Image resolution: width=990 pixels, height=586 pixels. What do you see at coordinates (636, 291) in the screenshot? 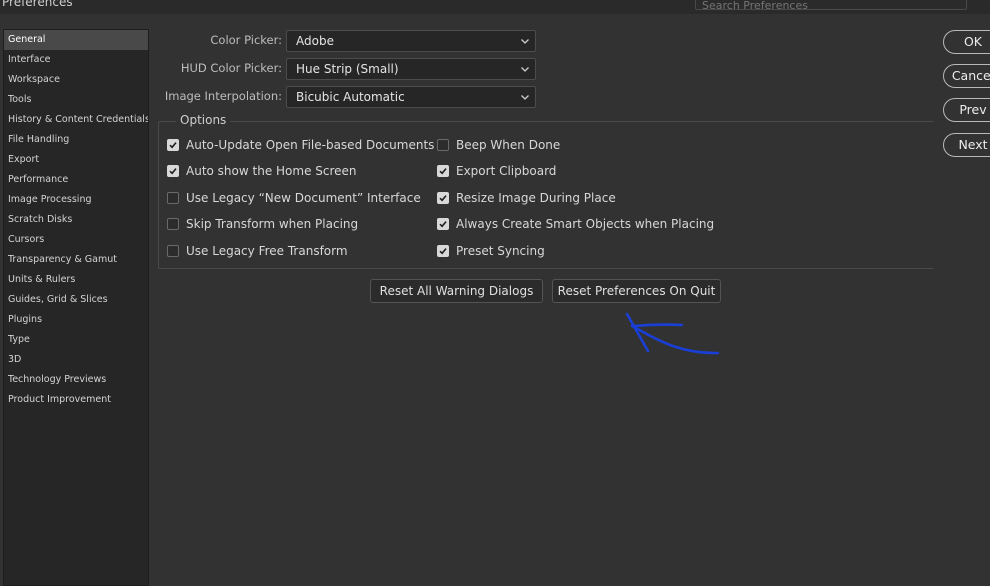
I see `reset-preferences-button: Reset Preferences On Quit` at bounding box center [636, 291].